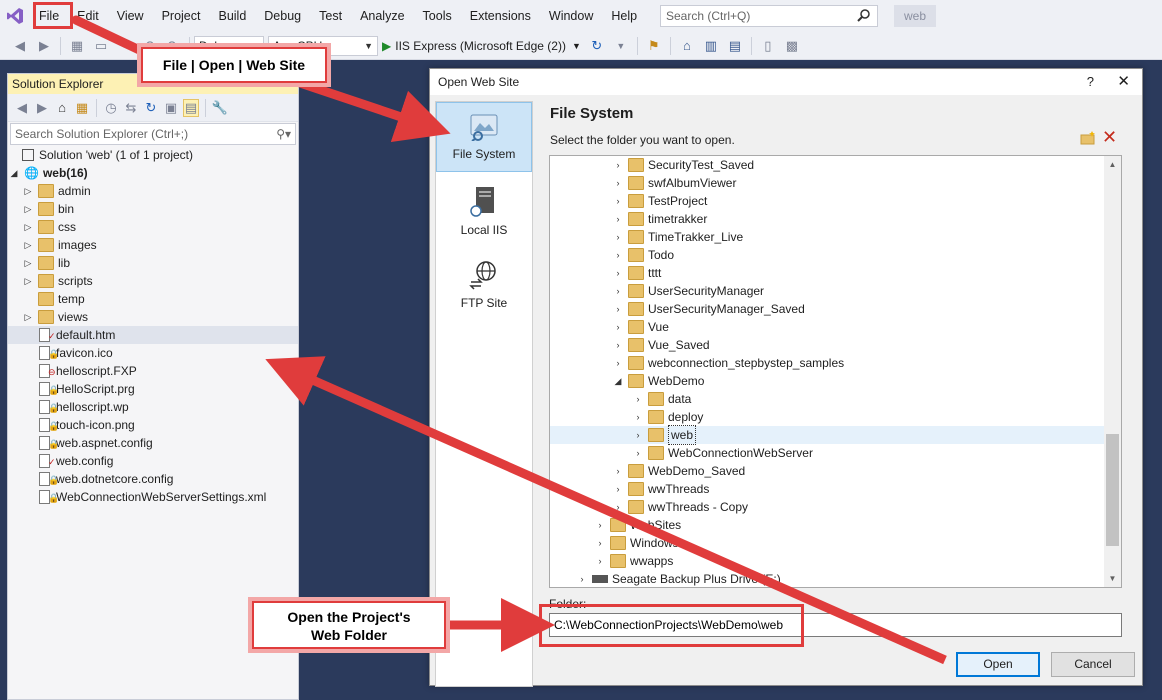 Image resolution: width=1162 pixels, height=700 pixels. What do you see at coordinates (153, 281) in the screenshot?
I see `se-folder-item: ▷ scripts` at bounding box center [153, 281].